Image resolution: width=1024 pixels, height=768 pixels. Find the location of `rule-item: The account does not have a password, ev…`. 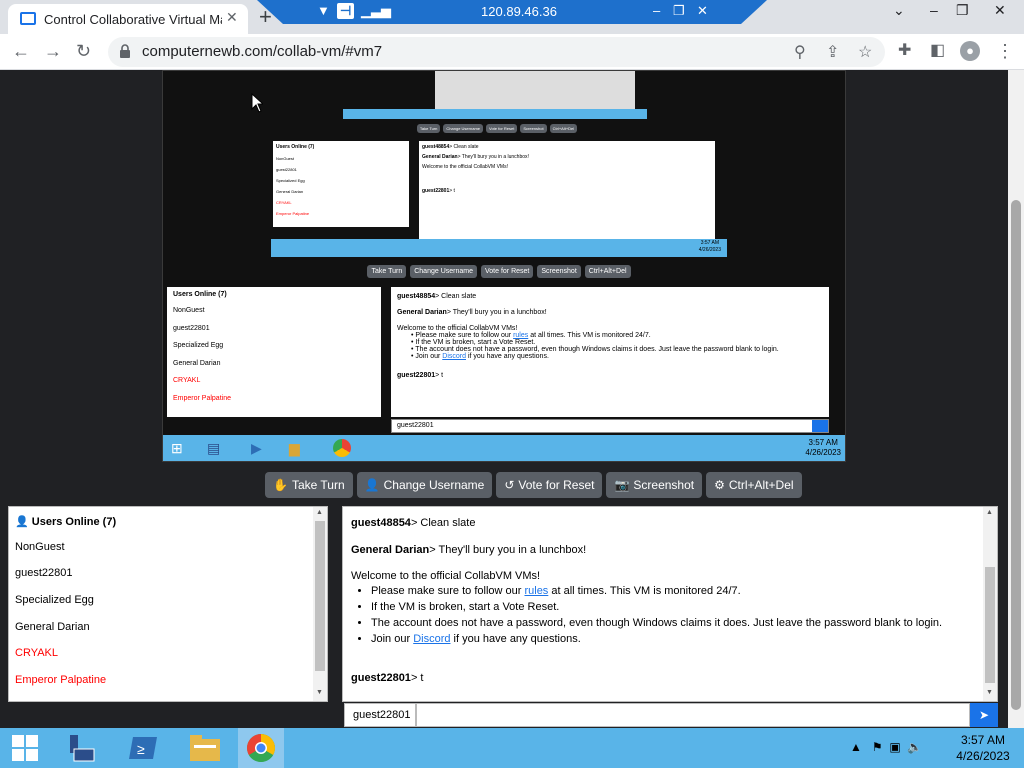

rule-item: The account does not have a password, ev… is located at coordinates (656, 623).